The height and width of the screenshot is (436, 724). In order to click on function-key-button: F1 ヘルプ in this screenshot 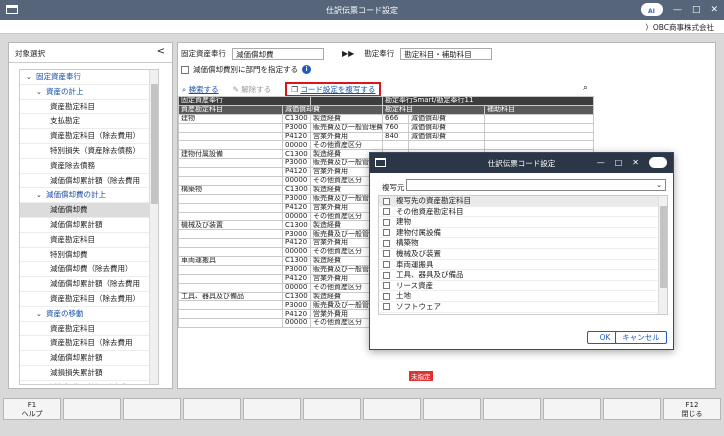, I will do `click(32, 409)`.